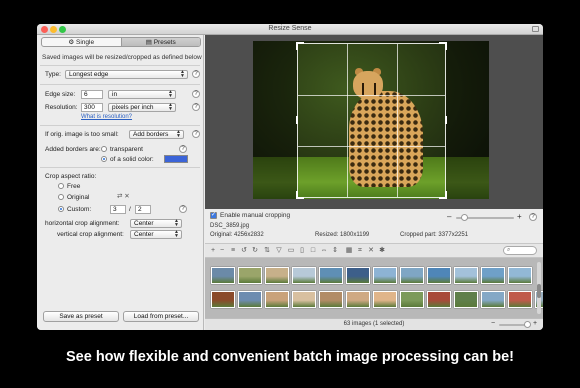  What do you see at coordinates (78, 197) in the screenshot?
I see `radio-crop-original-label: Original` at bounding box center [78, 197].